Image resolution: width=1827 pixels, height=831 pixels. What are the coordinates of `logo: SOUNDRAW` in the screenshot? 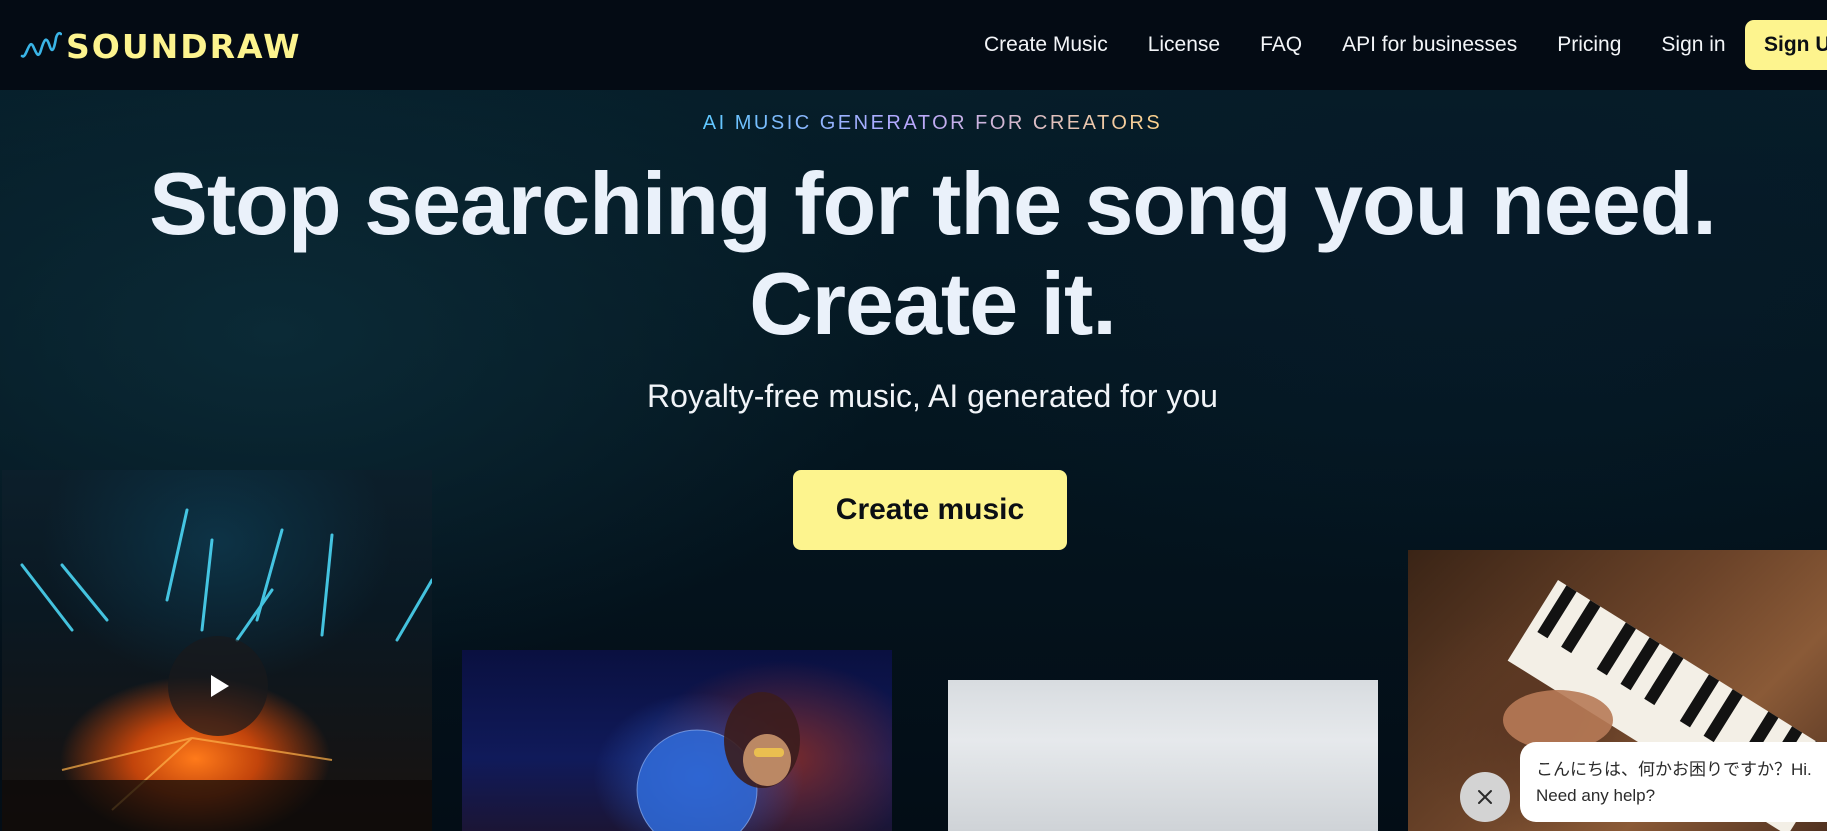 It's located at (161, 46).